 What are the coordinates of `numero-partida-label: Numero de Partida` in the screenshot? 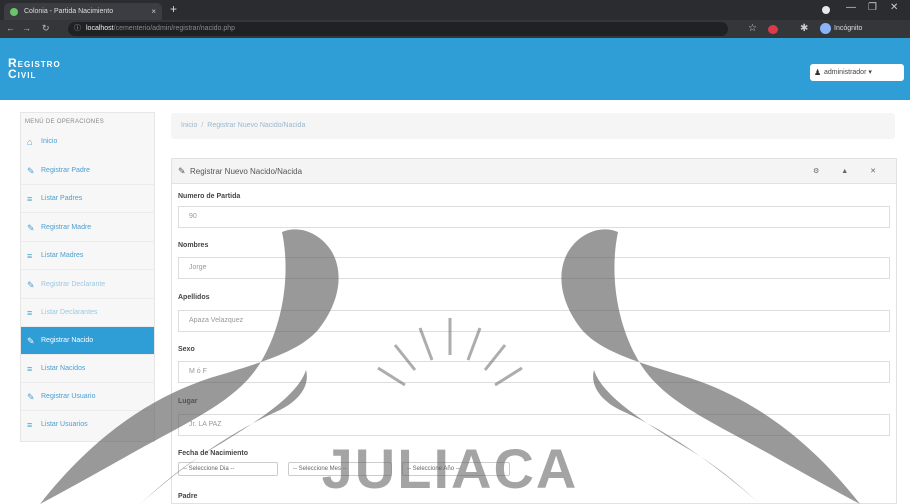 It's located at (209, 196).